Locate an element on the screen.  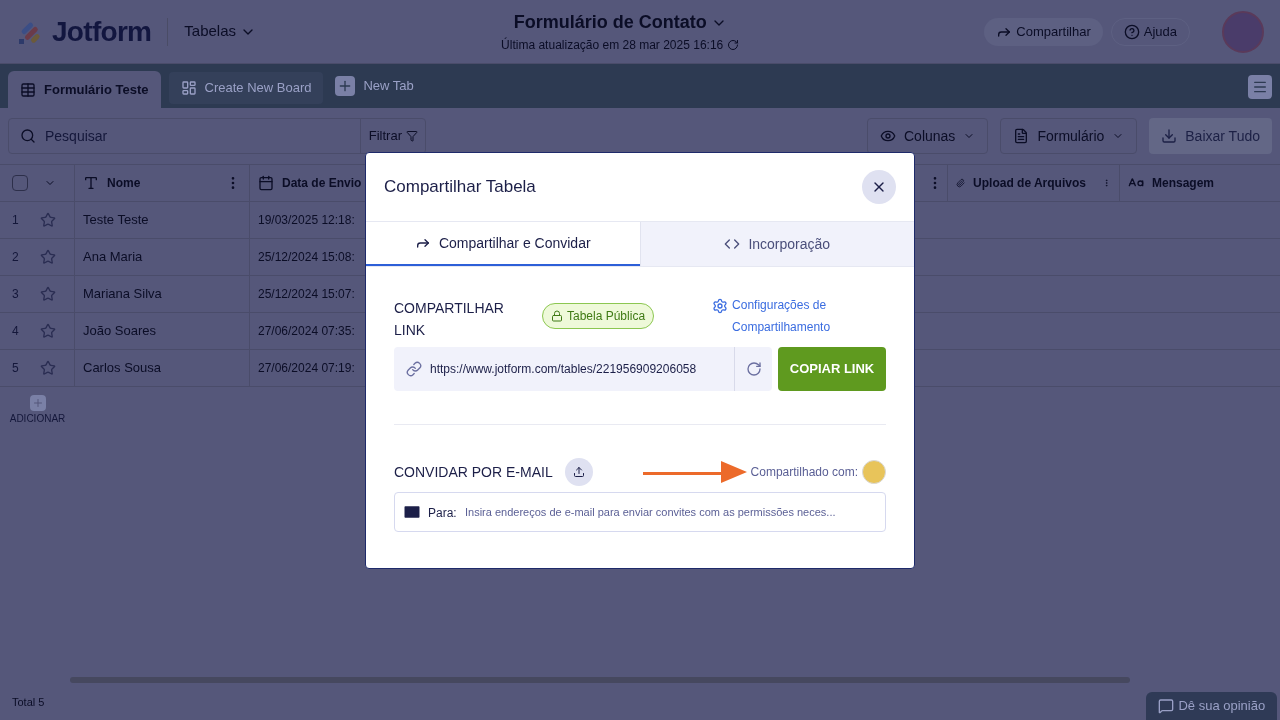
table-cell-text: 25/12/2024 15:08: is located at coordinates (306, 257).